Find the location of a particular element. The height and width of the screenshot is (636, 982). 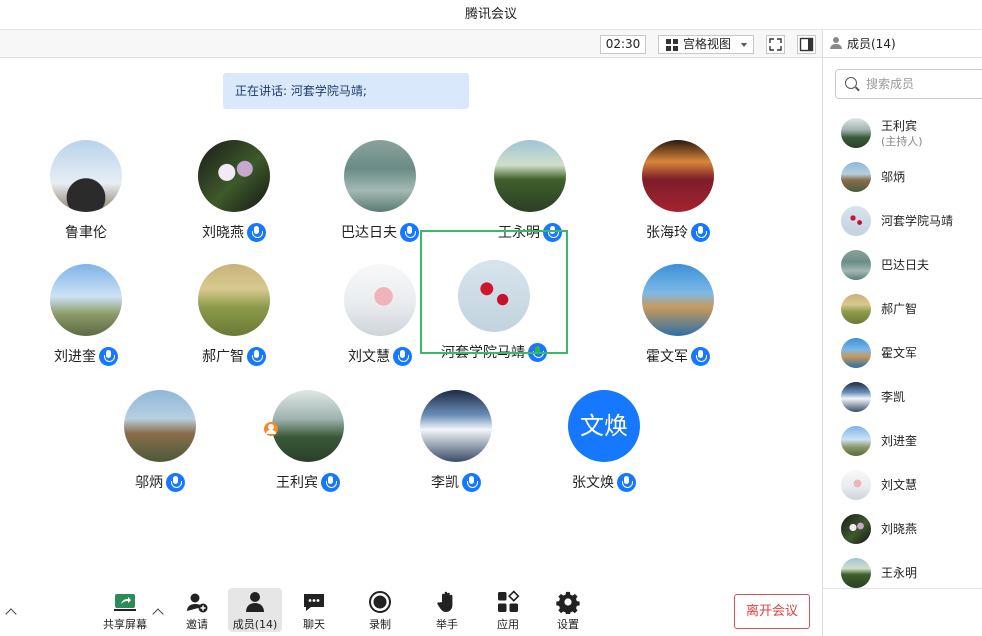

member-name: 霍文军 is located at coordinates (899, 353).